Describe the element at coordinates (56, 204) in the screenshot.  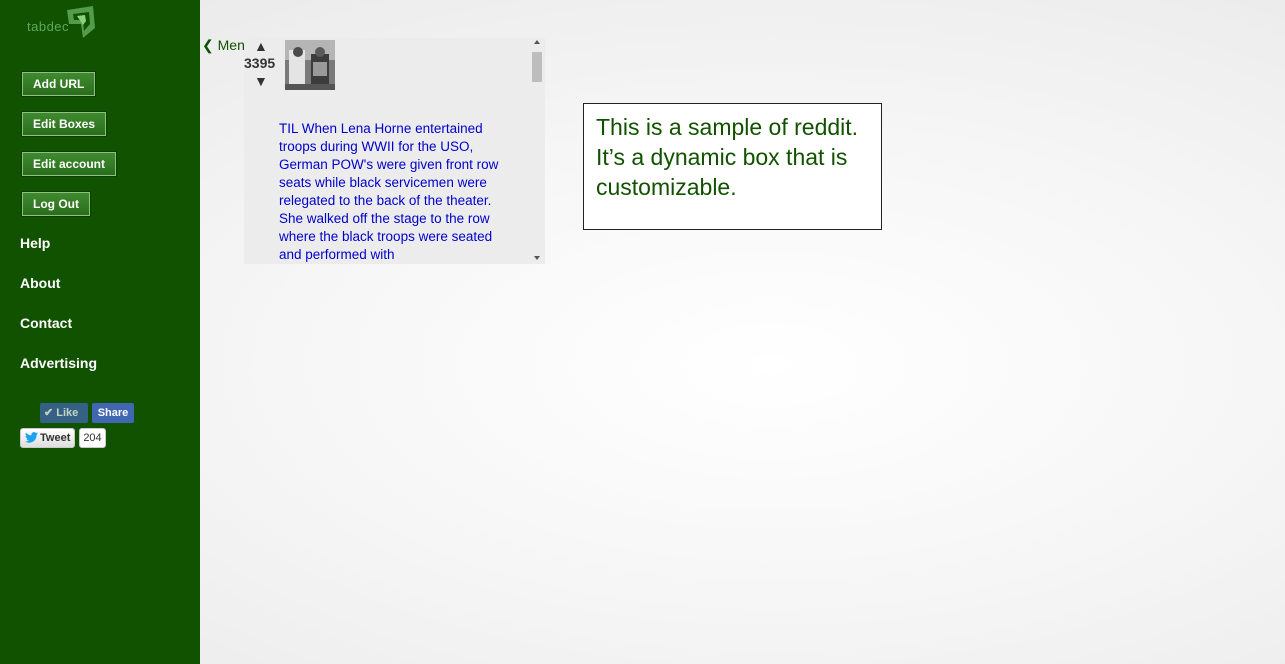
I see `log-out-button: Log Out` at that location.